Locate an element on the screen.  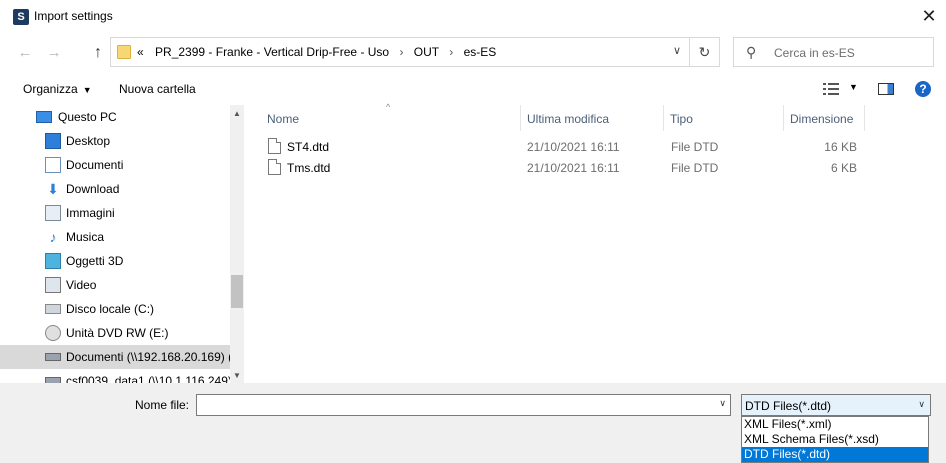
sidebar-item-label: Documenti (\\192.168.20.169) ( is located at coordinates (149, 357).